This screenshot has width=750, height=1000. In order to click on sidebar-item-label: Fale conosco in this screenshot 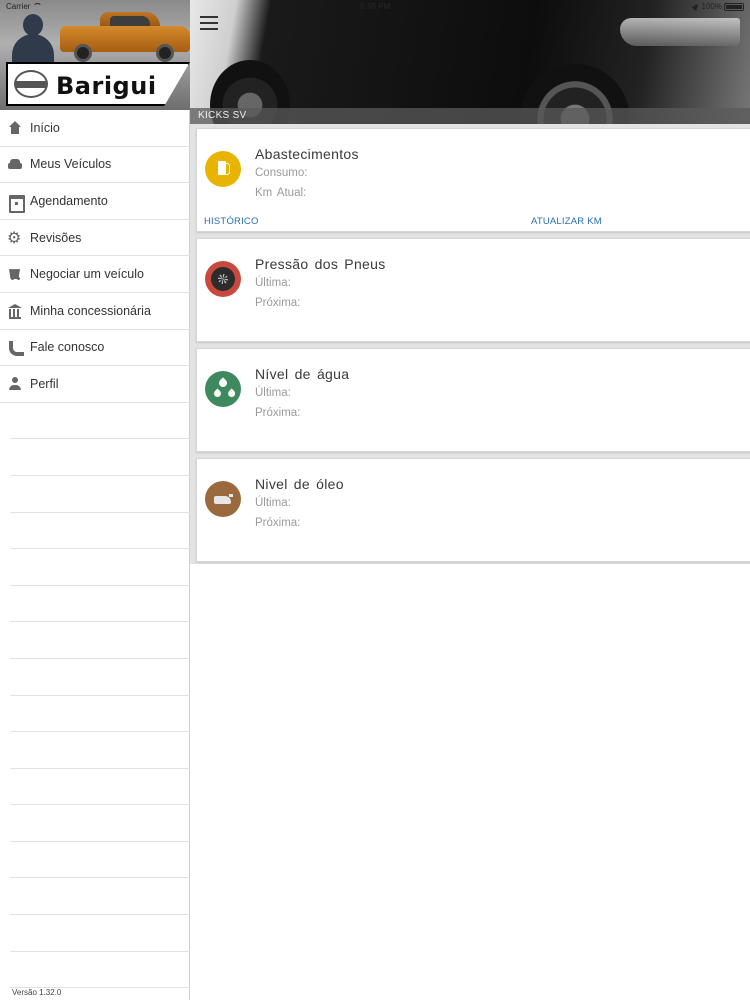, I will do `click(67, 347)`.